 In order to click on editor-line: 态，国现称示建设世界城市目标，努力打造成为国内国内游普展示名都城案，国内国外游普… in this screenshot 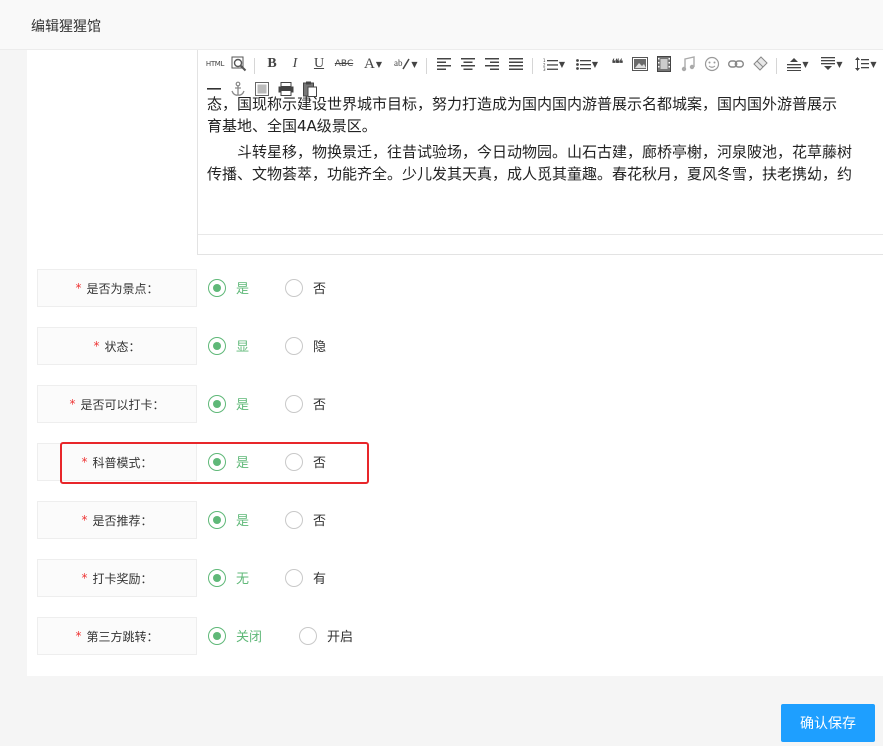, I will do `click(522, 104)`.